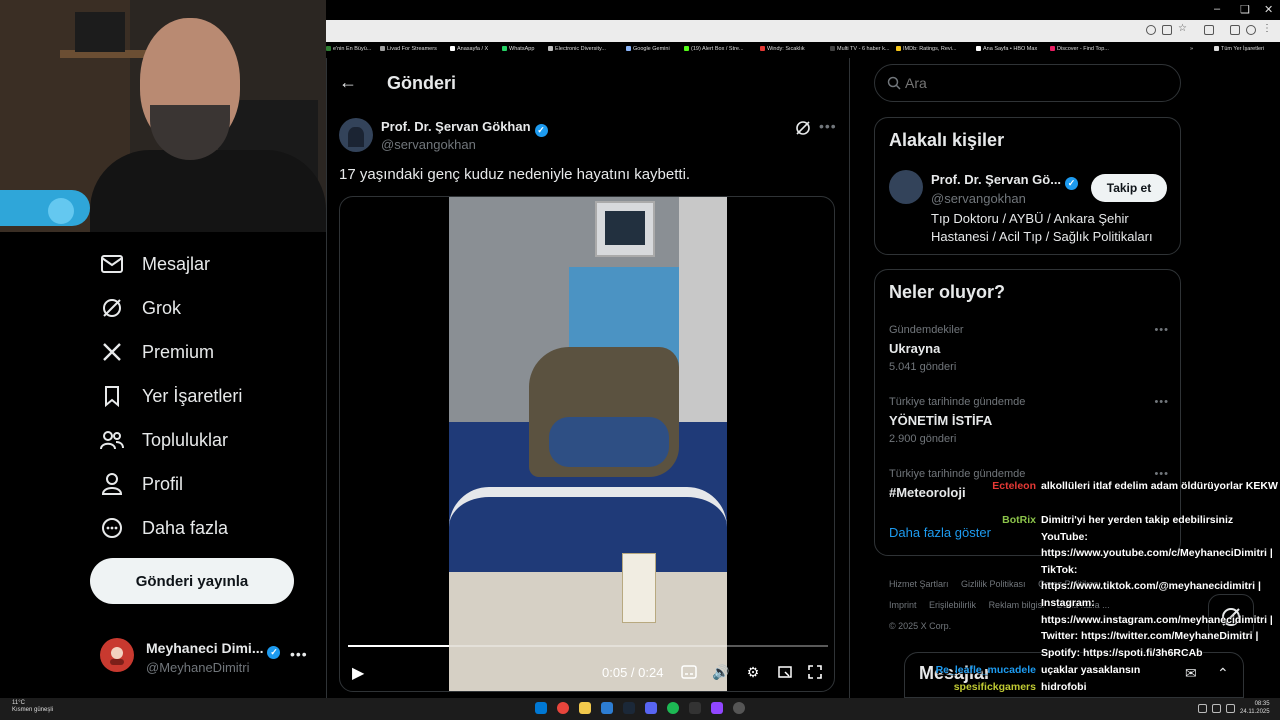  I want to click on footer-link: Hizmet Şartları, so click(919, 584).